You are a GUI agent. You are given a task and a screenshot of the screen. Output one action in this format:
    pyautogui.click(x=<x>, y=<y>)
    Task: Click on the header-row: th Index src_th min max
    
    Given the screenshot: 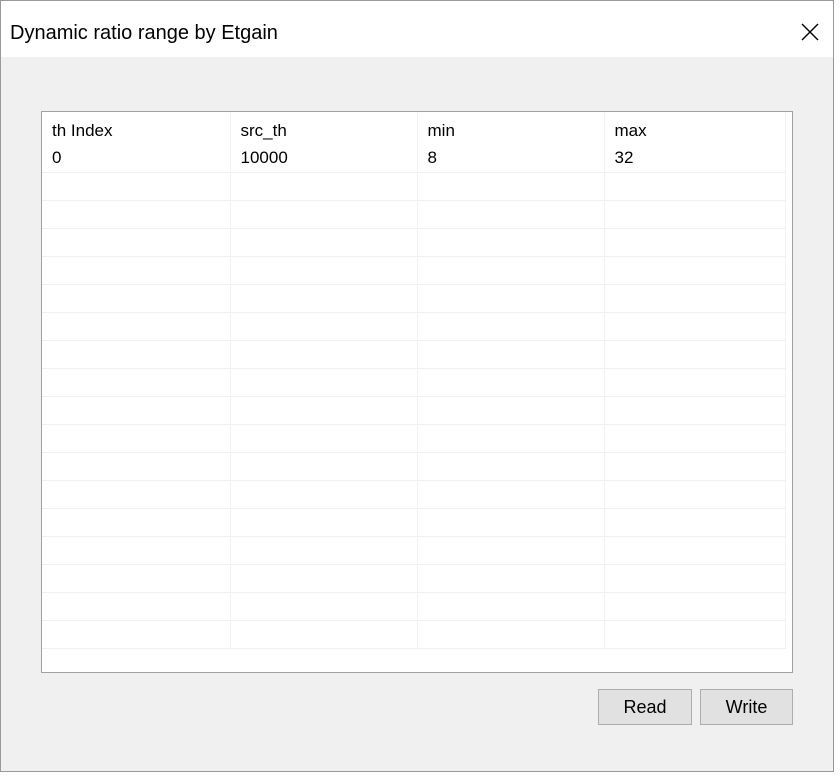 What is the action you would take?
    pyautogui.click(x=414, y=128)
    